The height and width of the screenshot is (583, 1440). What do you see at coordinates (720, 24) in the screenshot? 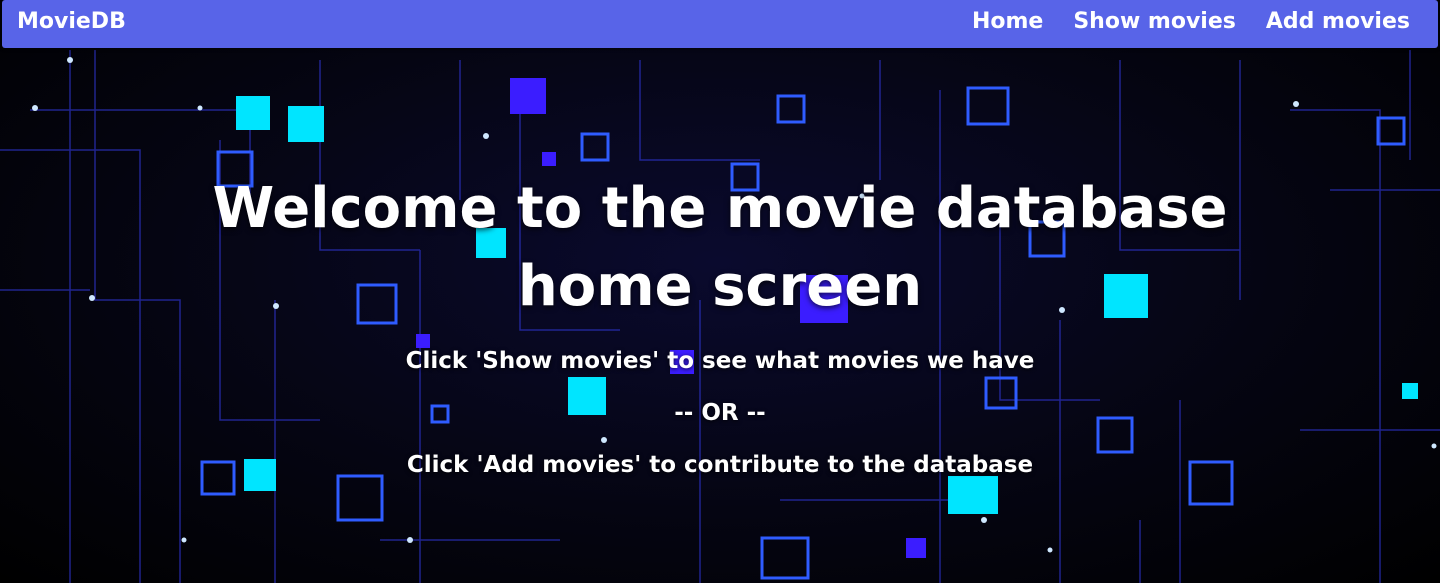
I see `top-navbar: MovieDB Home Show movies Add movies` at bounding box center [720, 24].